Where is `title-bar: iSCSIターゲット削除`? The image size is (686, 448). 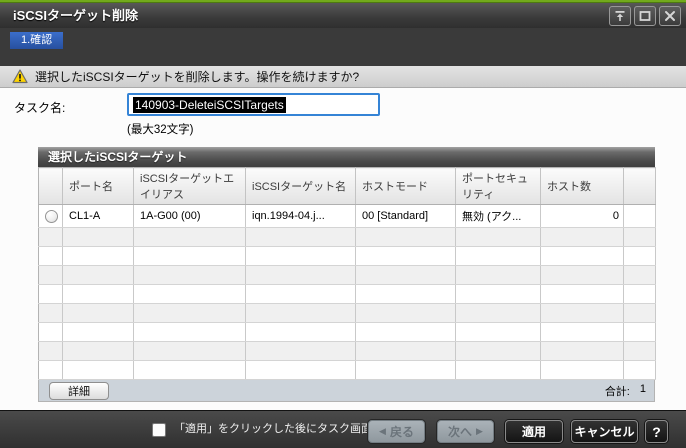 title-bar: iSCSIターゲット削除 is located at coordinates (343, 15).